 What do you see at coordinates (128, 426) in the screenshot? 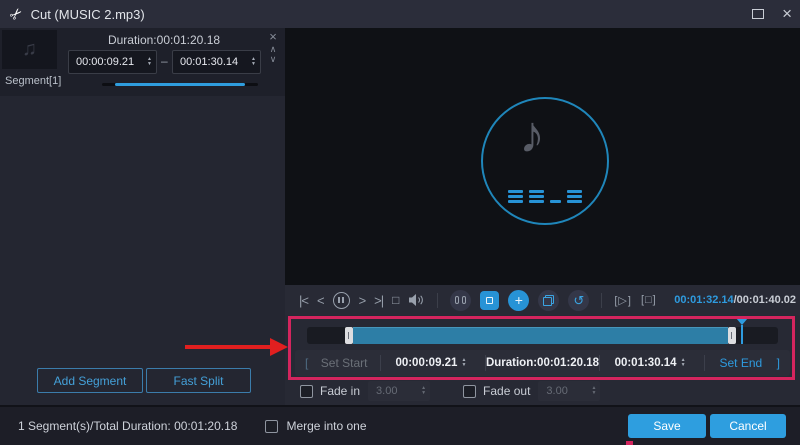
I see `segment-summary-label: 1 Segment(s)/Total Duration: 00:01:20.18` at bounding box center [128, 426].